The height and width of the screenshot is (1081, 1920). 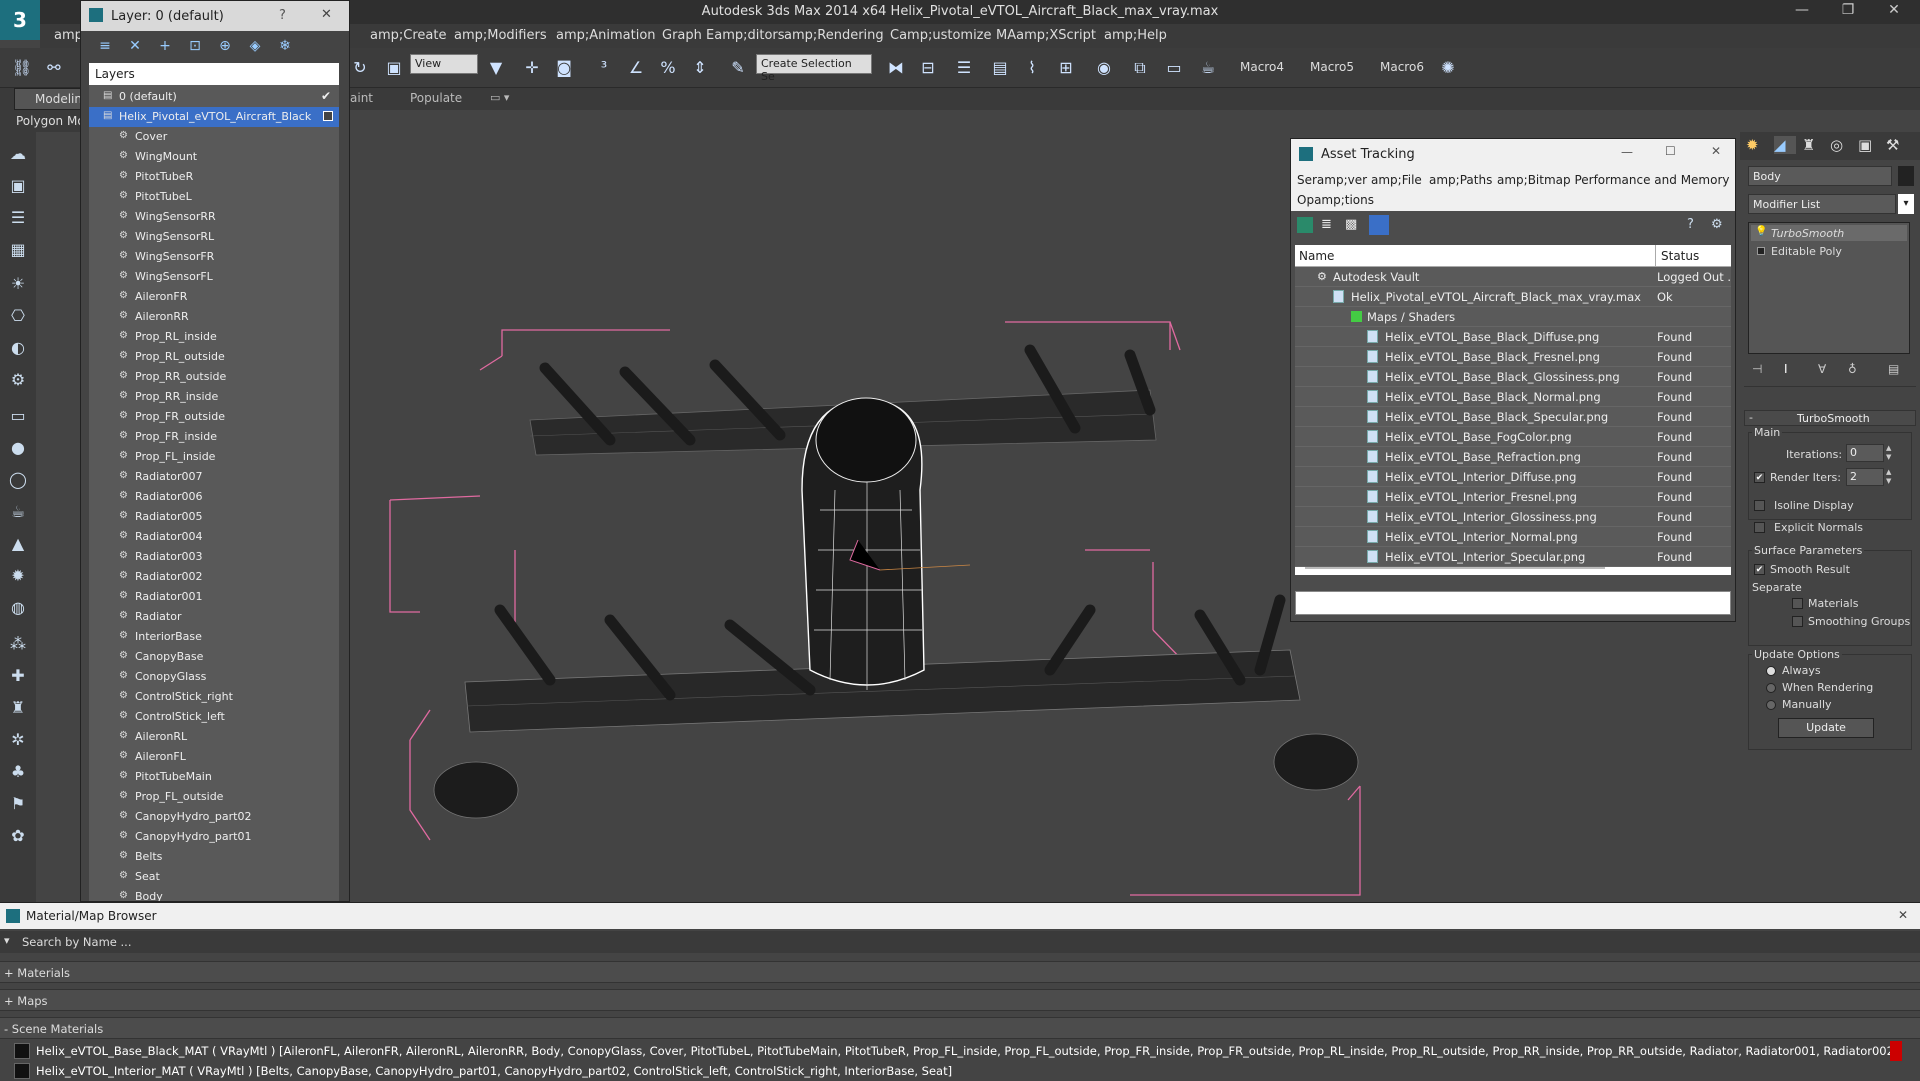 What do you see at coordinates (1305, 225) in the screenshot?
I see `refresh-icon` at bounding box center [1305, 225].